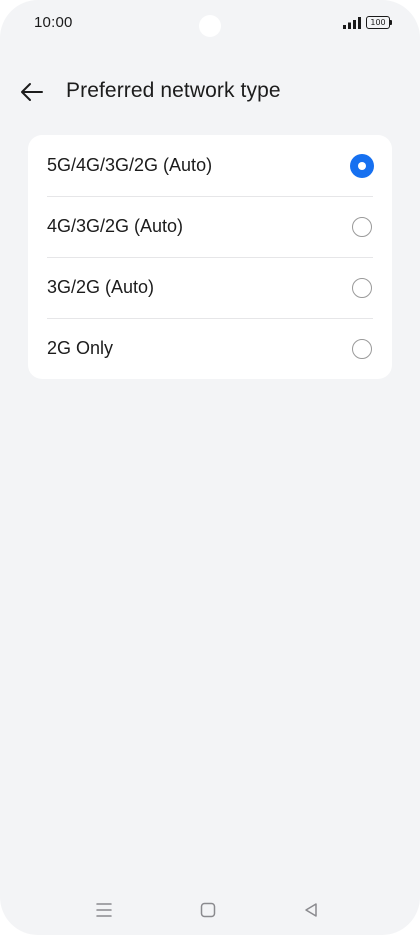 The height and width of the screenshot is (935, 420). I want to click on battery-level: 100, so click(378, 22).